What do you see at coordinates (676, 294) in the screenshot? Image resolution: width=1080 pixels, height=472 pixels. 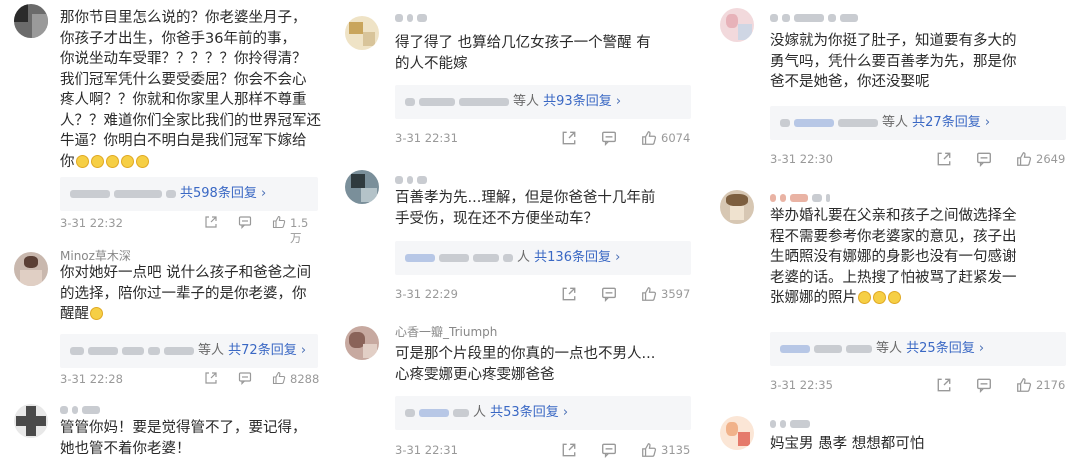 I see `like-count: 3597` at bounding box center [676, 294].